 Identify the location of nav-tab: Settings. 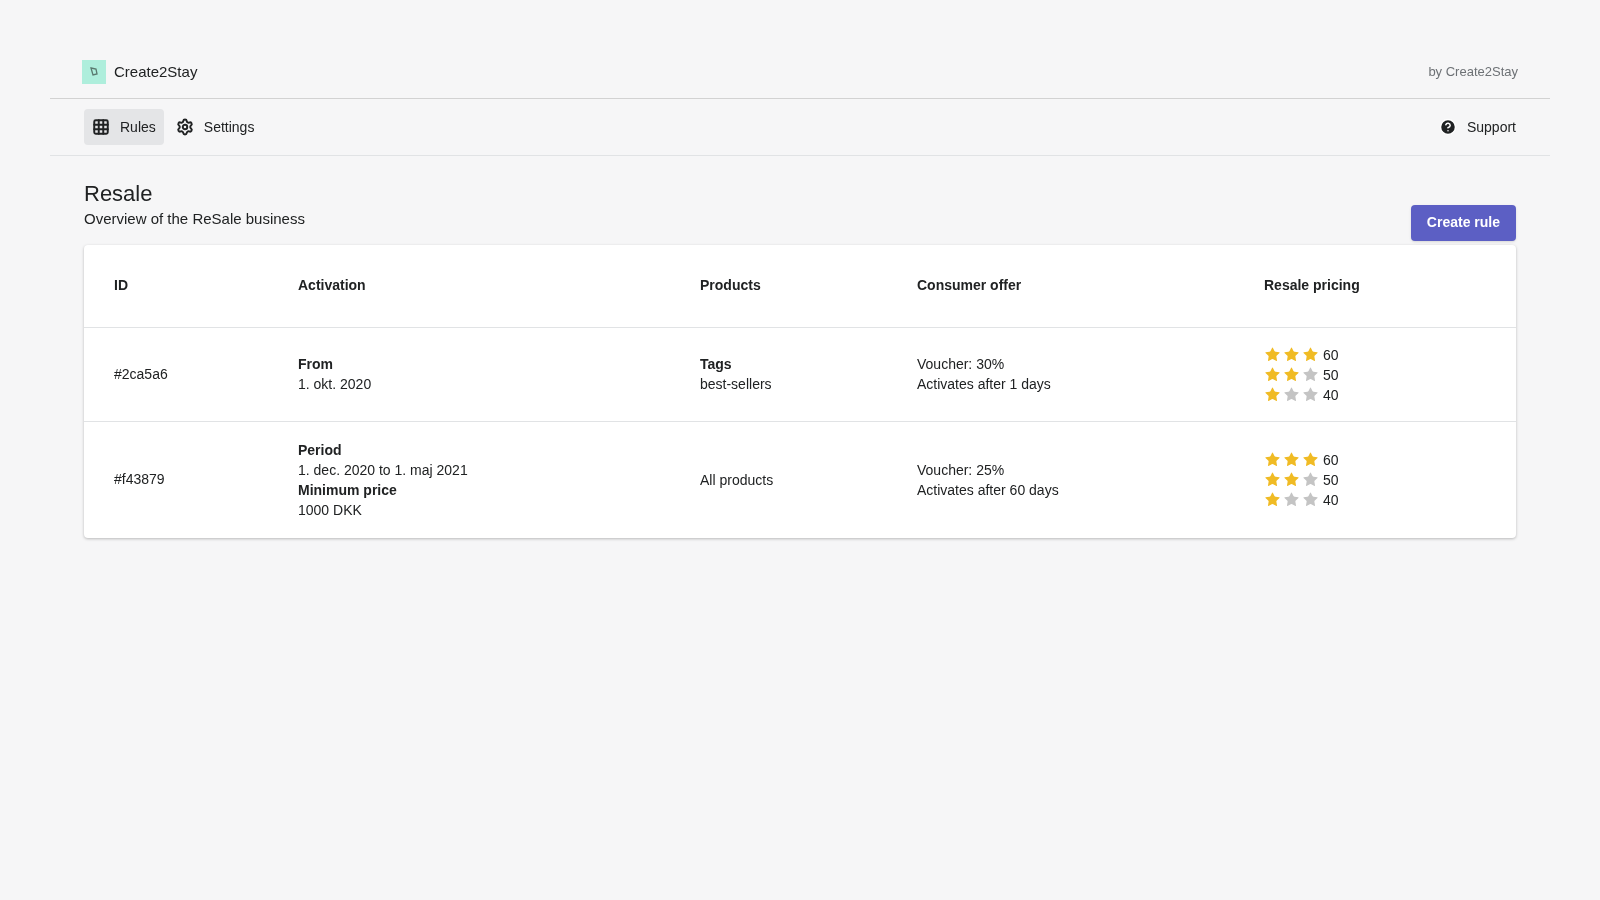
(215, 127).